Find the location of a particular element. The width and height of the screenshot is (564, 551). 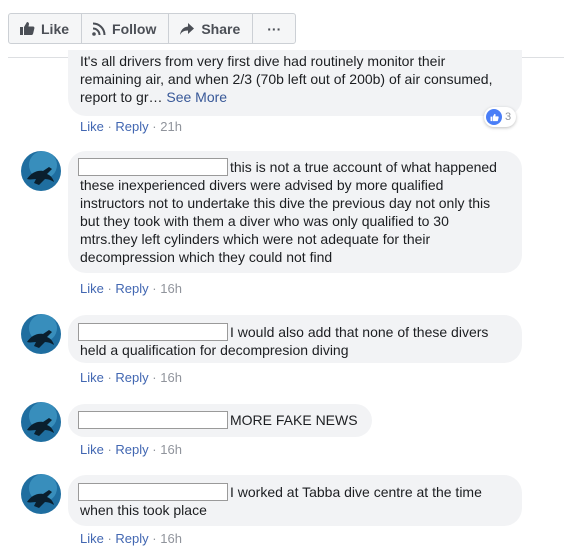

comment-bubble: MORE FAKE NEWS is located at coordinates (220, 420).